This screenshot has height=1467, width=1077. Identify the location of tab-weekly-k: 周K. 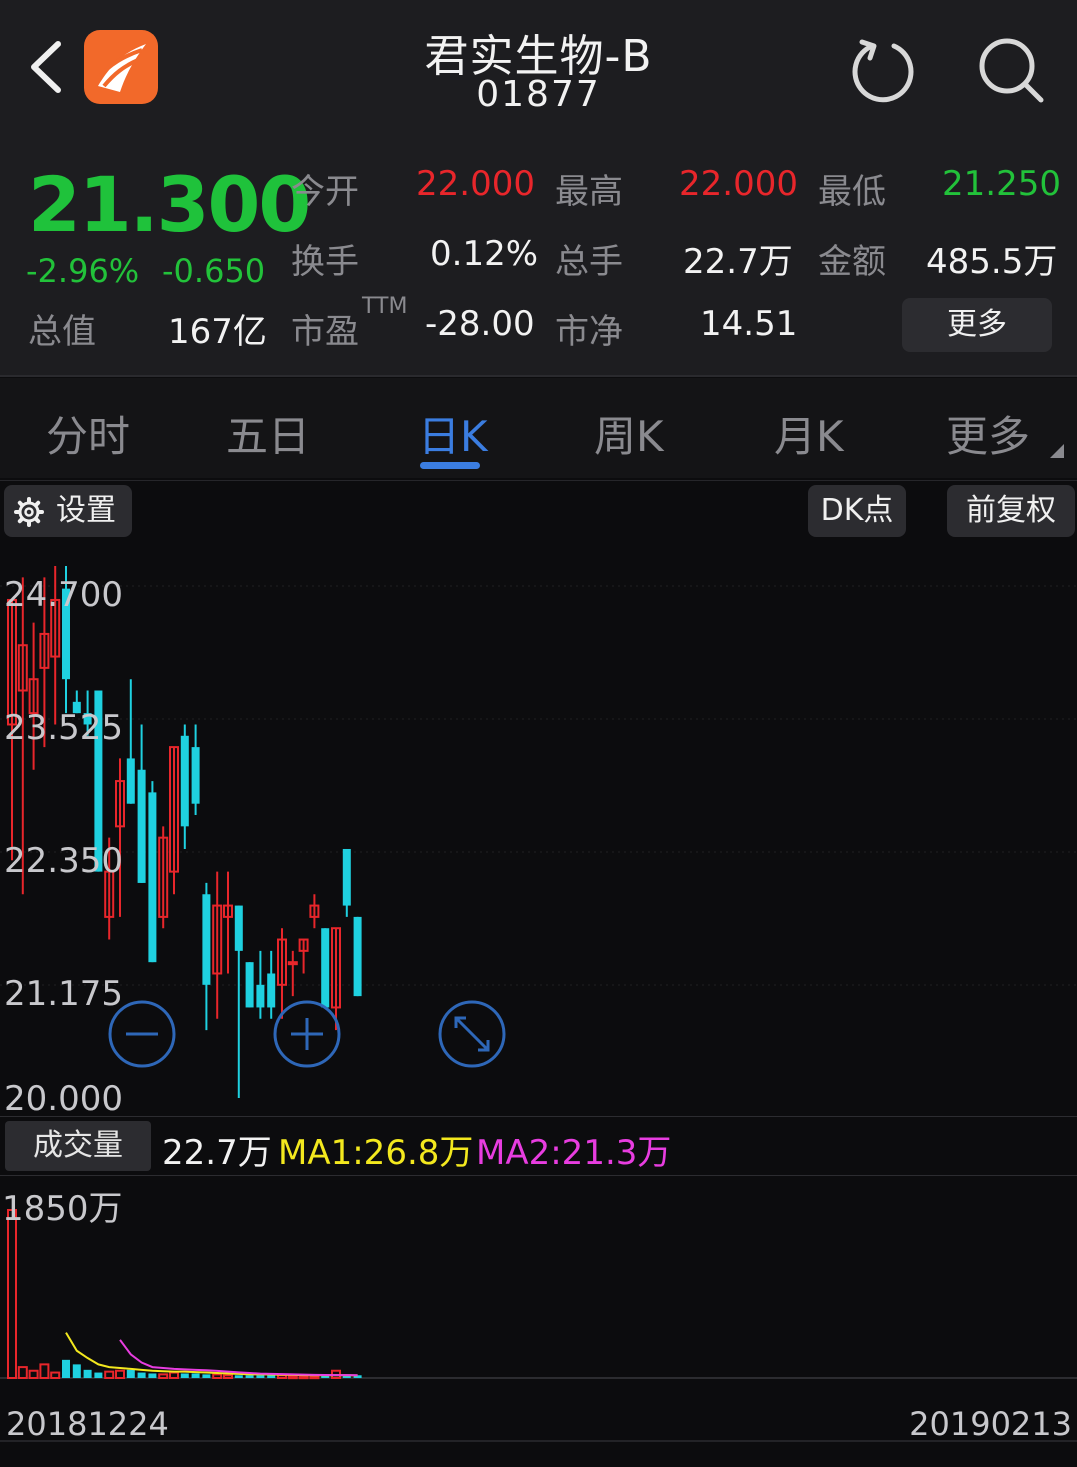
(629, 433).